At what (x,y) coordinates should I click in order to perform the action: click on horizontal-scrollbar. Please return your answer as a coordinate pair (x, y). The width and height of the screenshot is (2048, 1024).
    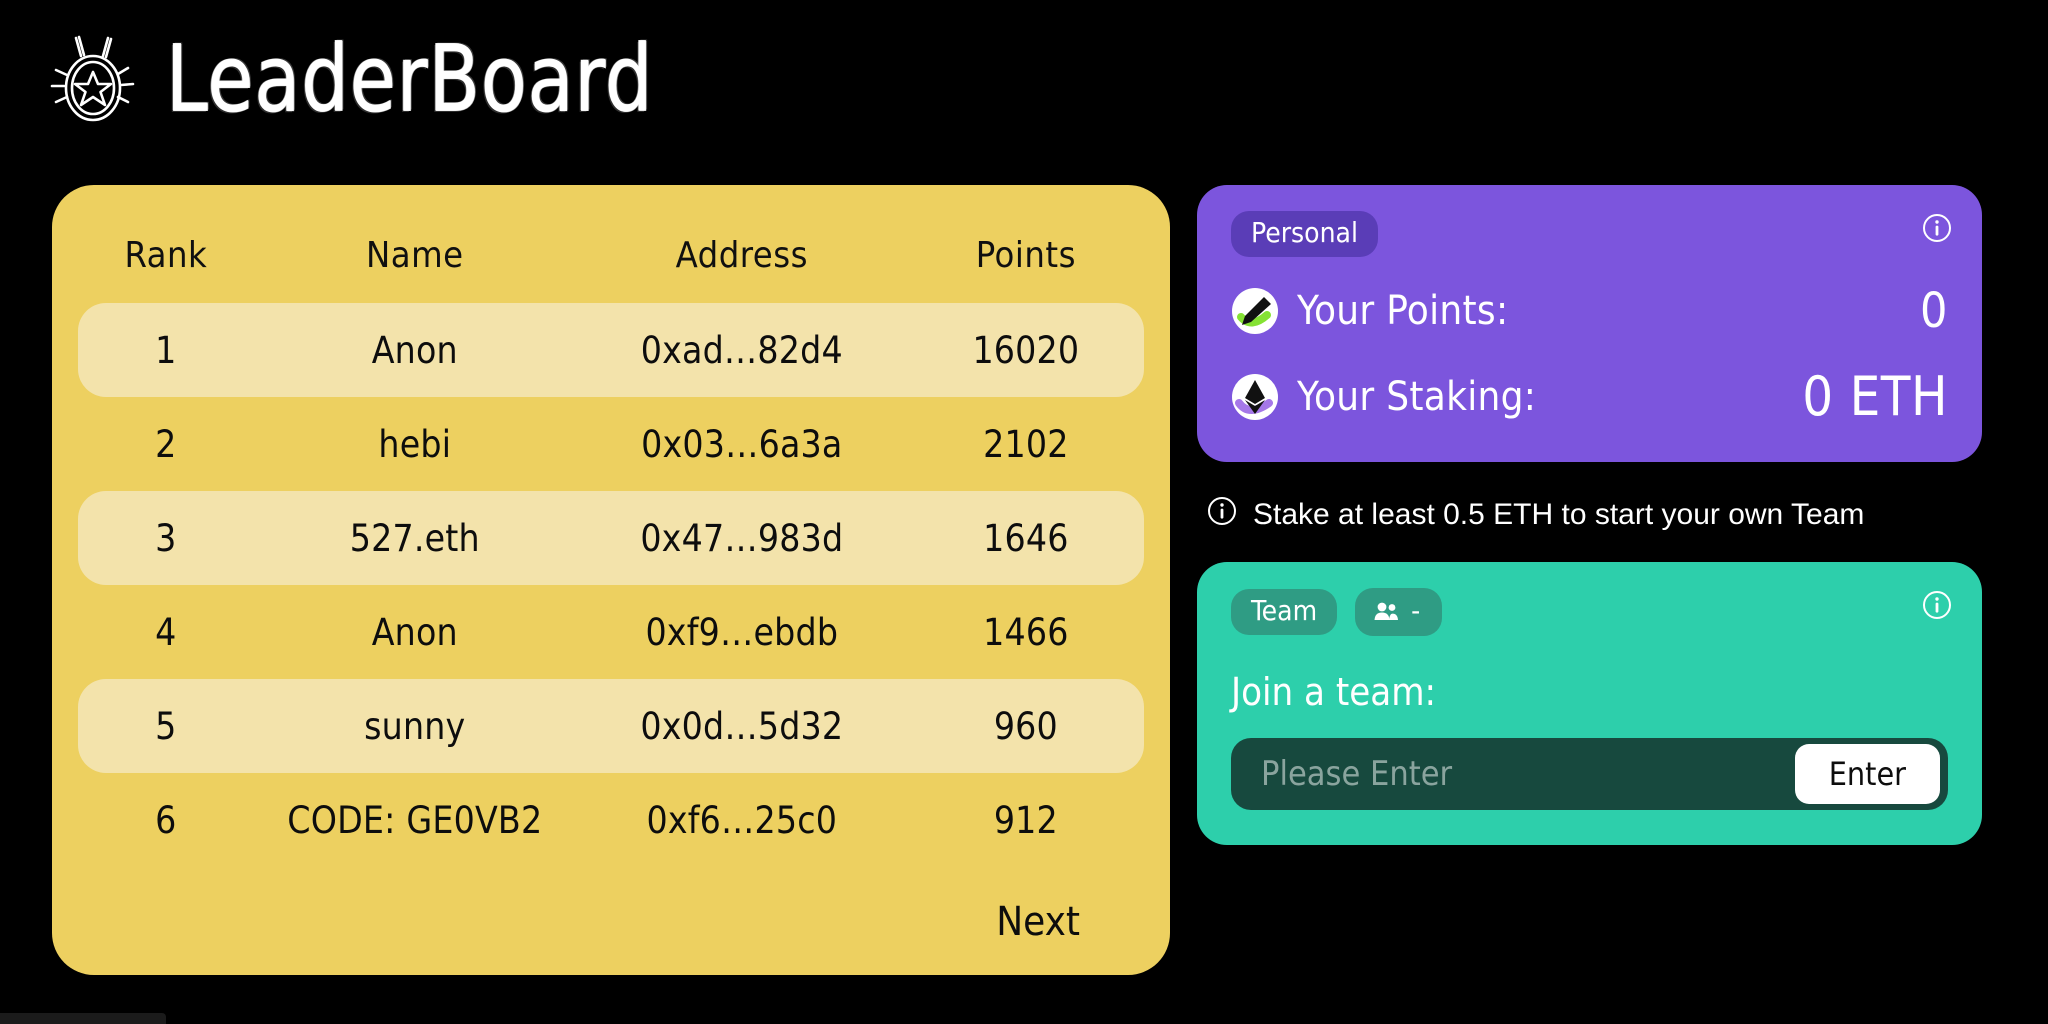
    Looking at the image, I should click on (83, 1018).